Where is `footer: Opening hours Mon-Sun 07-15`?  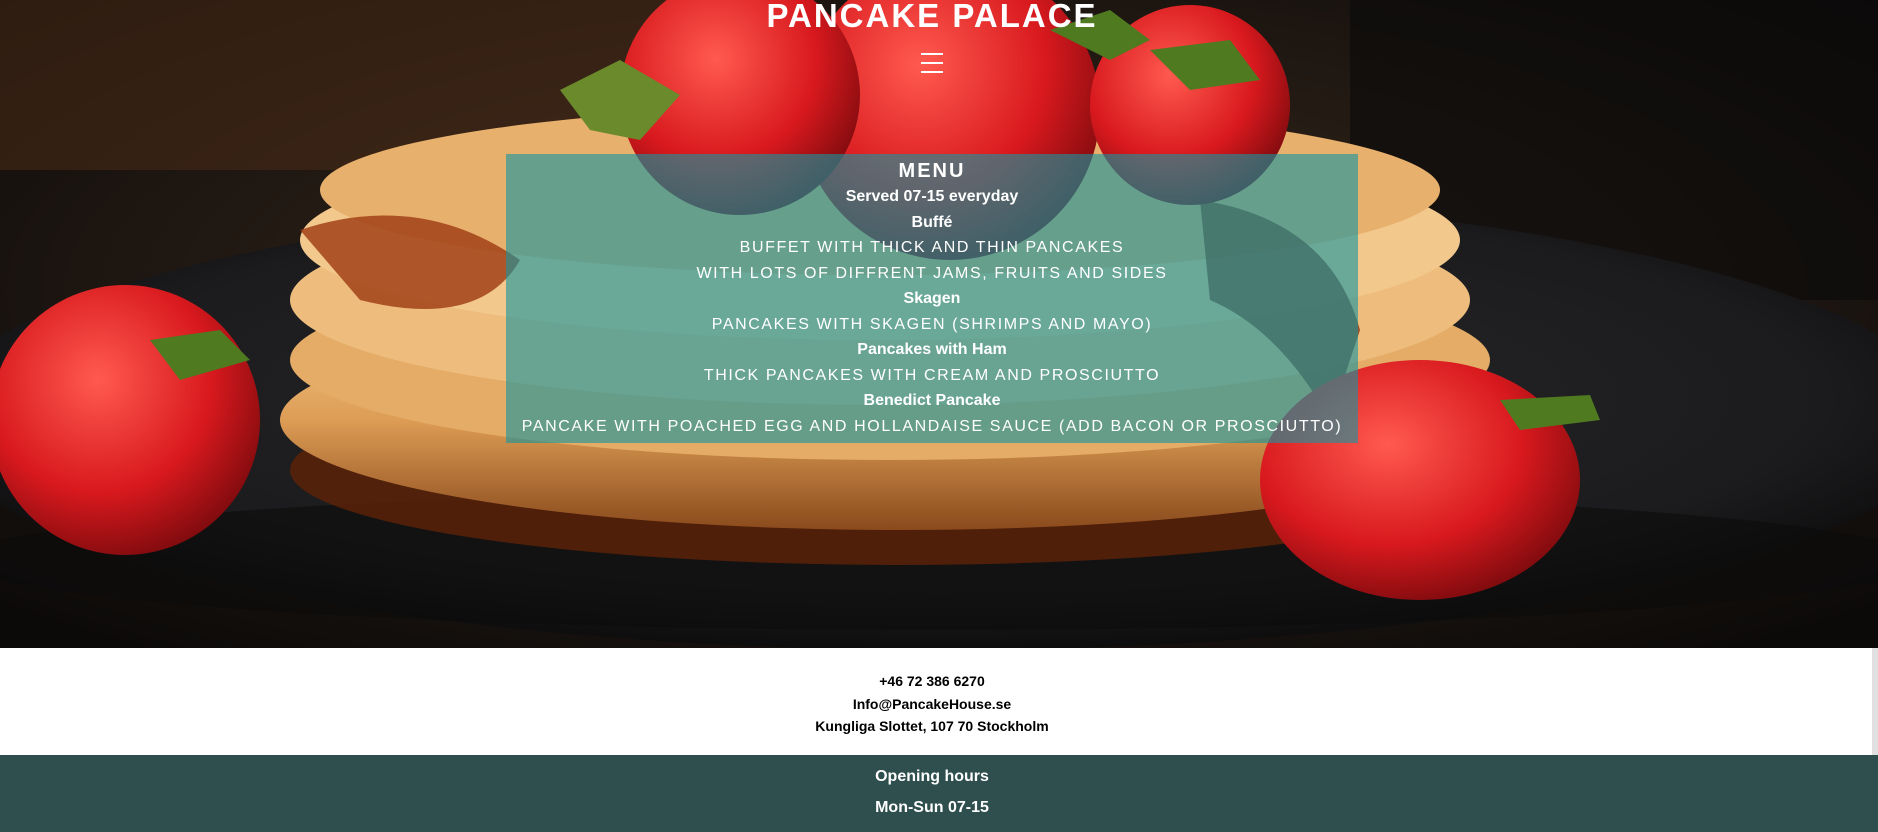
footer: Opening hours Mon-Sun 07-15 is located at coordinates (939, 793).